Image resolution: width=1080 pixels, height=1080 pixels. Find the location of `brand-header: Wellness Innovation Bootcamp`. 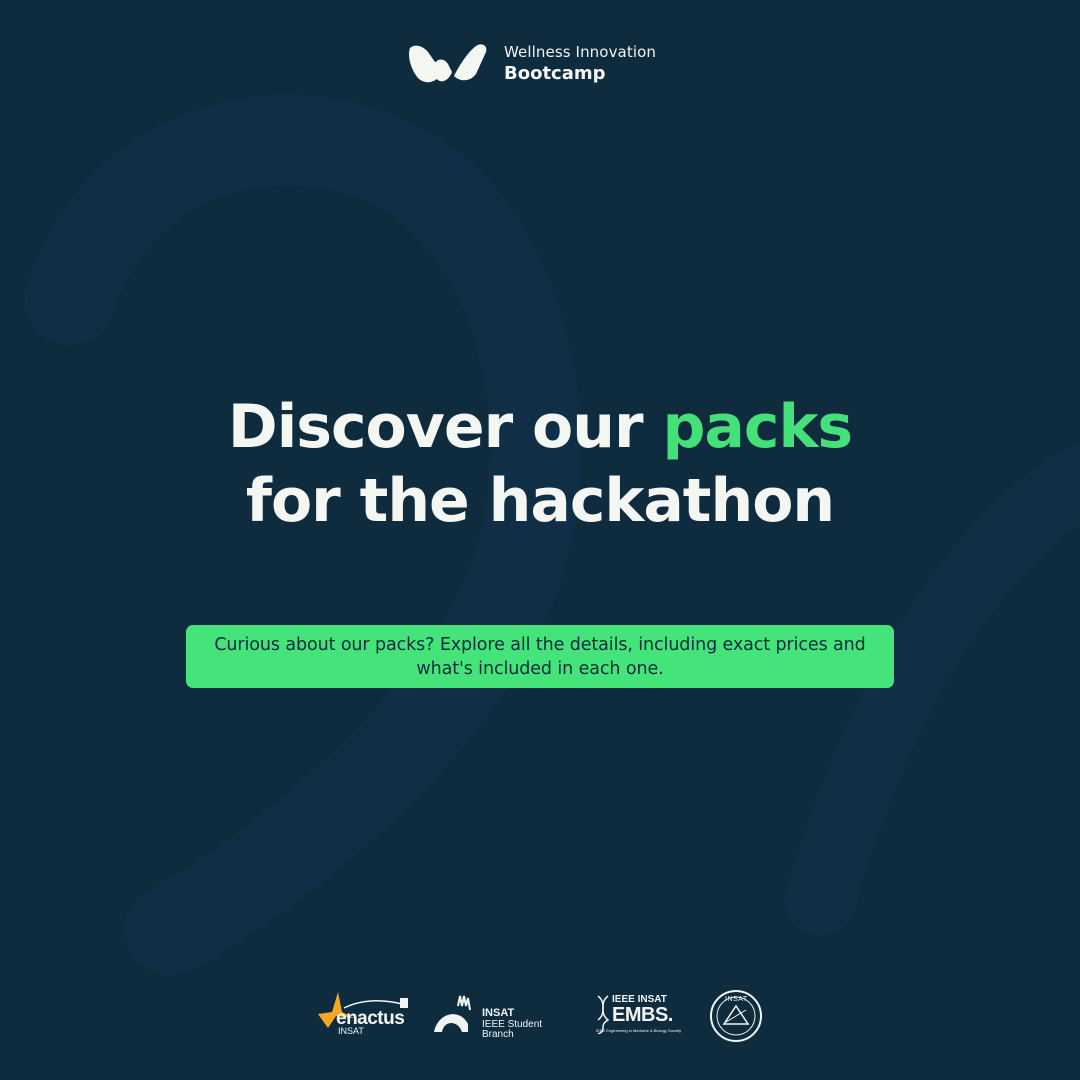

brand-header: Wellness Innovation Bootcamp is located at coordinates (532, 64).